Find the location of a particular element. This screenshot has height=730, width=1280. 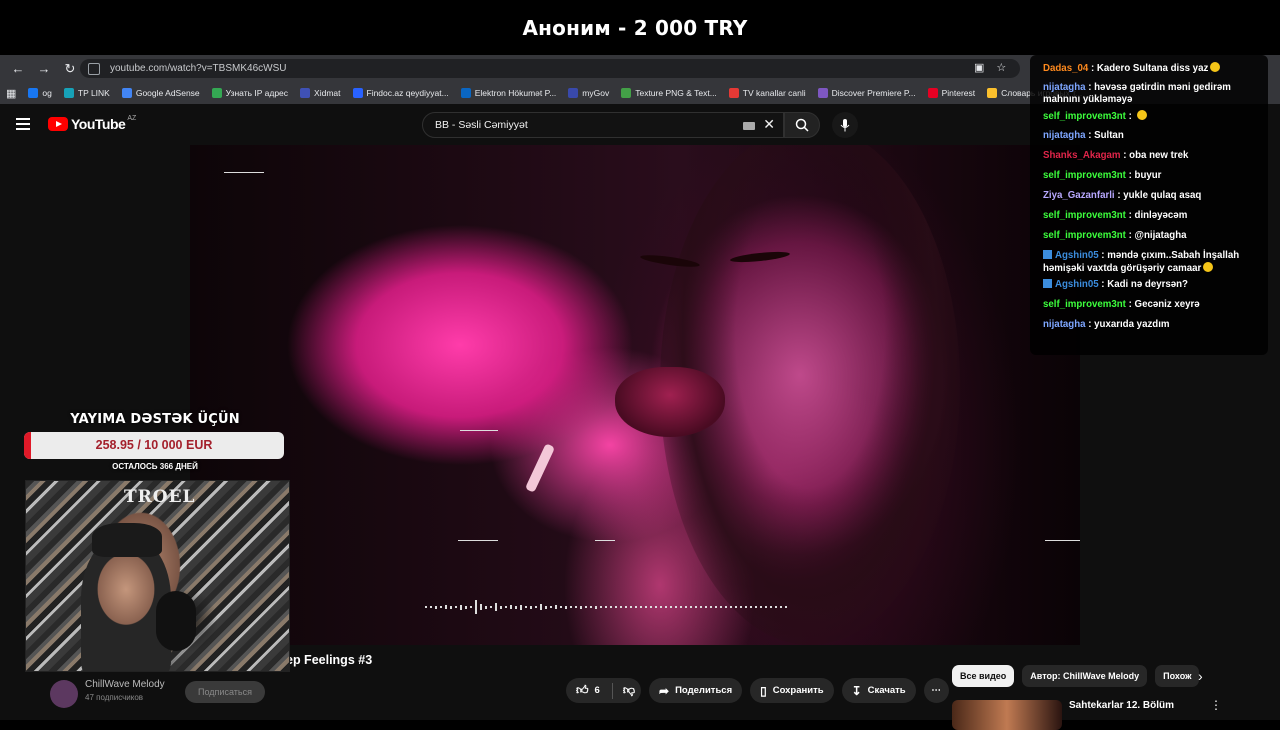

bookmark-label: TP LINK is located at coordinates (93, 93).